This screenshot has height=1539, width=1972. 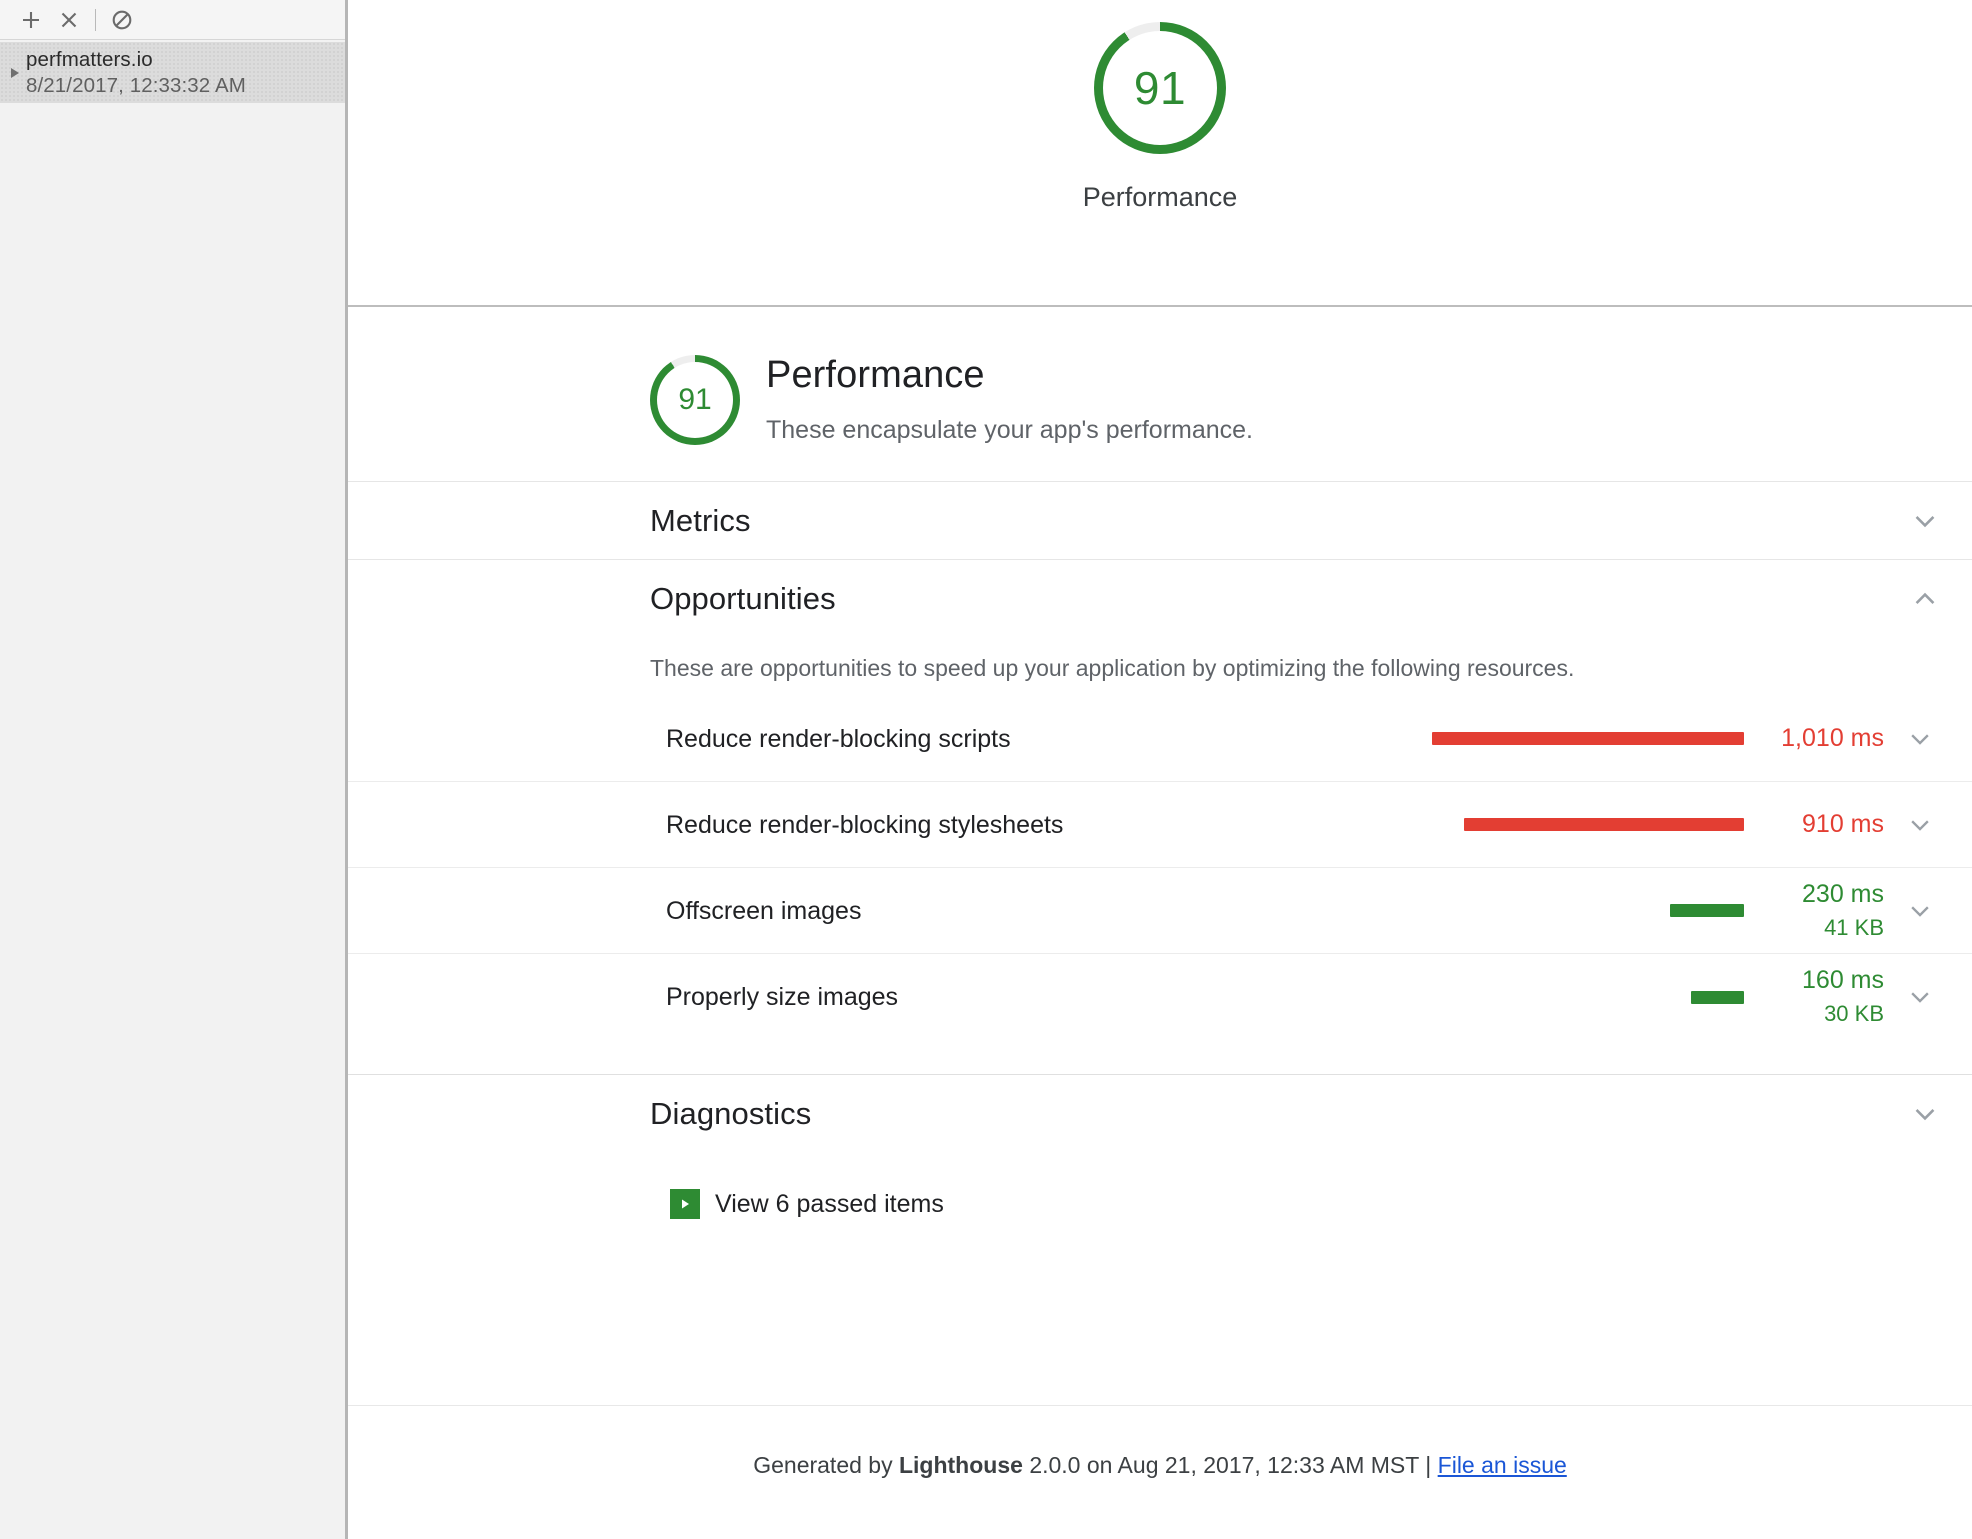 I want to click on view-passed-items-button: View 6 passed items, so click(x=1160, y=1186).